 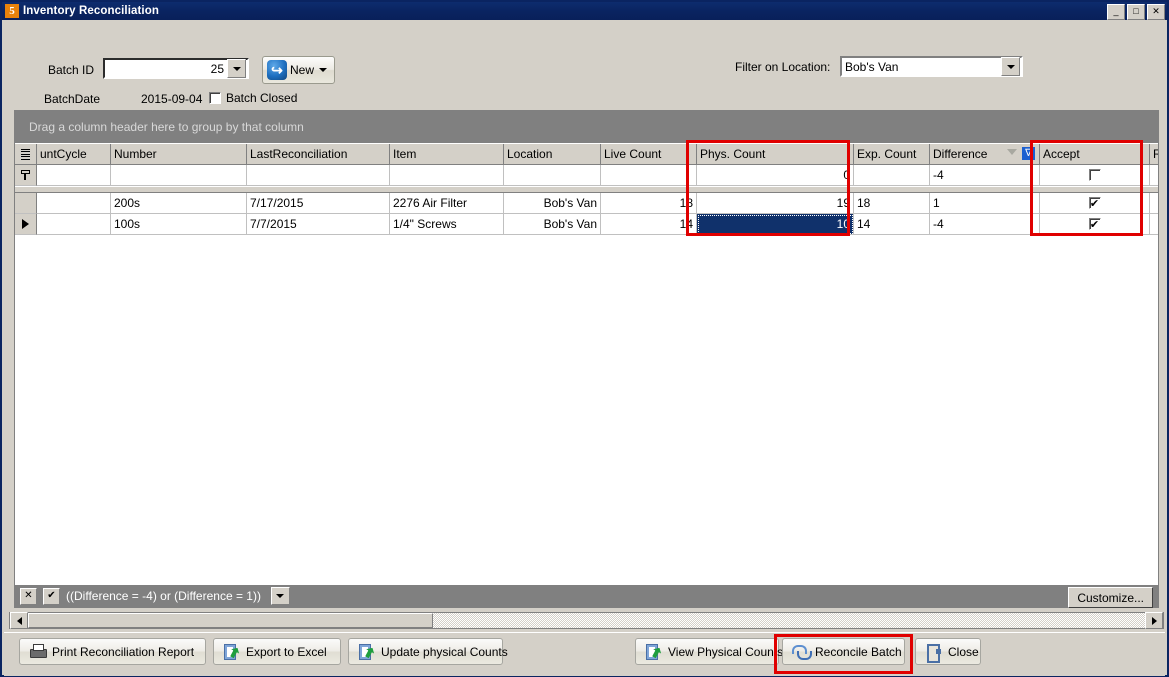 I want to click on grid-header-indicator, so click(x=26, y=154).